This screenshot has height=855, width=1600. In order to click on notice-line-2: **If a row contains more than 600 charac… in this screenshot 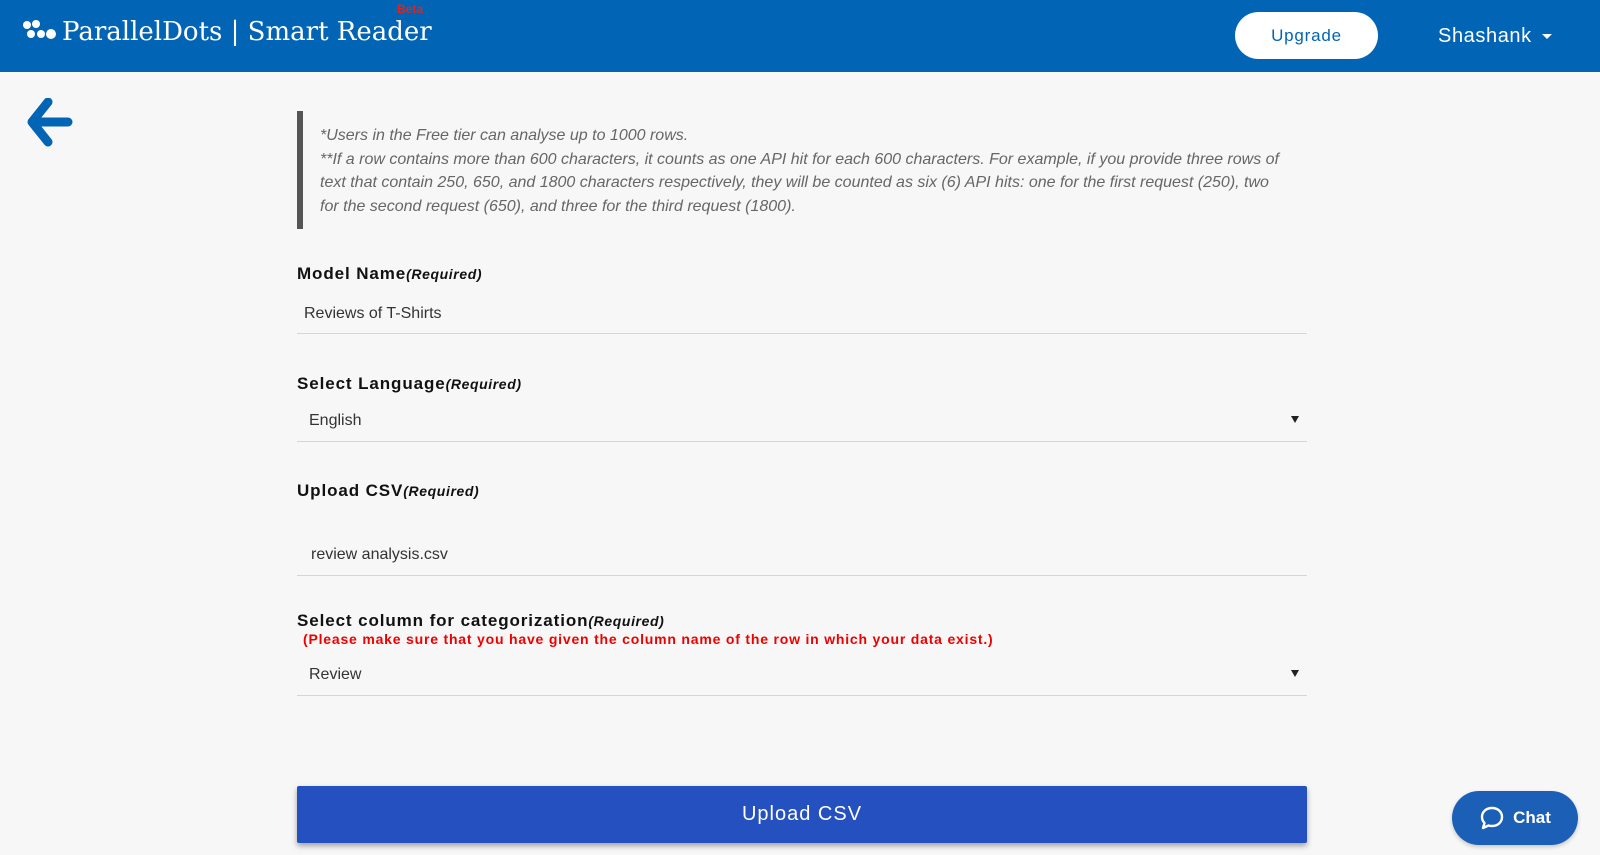, I will do `click(799, 182)`.